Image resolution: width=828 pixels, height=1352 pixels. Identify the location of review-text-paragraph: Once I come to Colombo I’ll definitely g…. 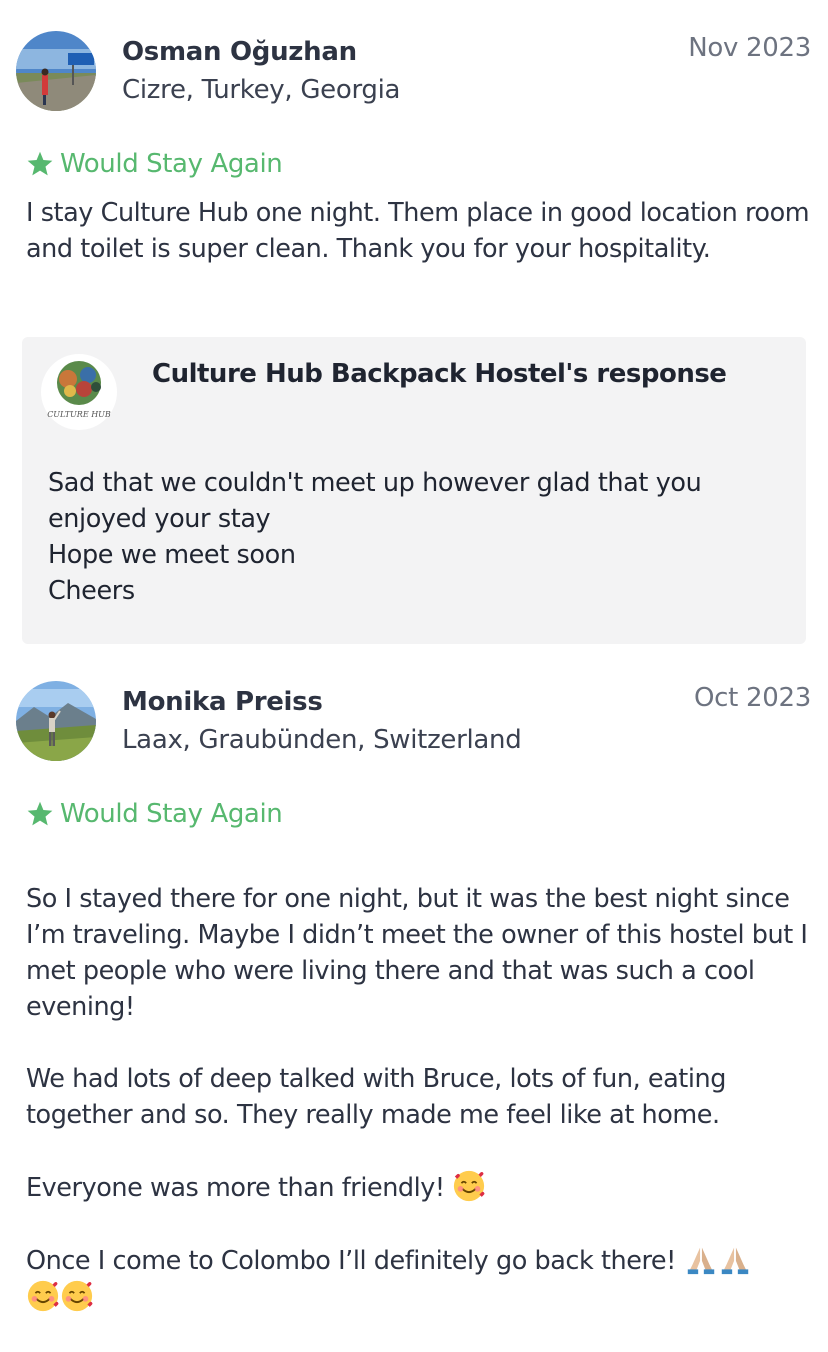
(421, 1279).